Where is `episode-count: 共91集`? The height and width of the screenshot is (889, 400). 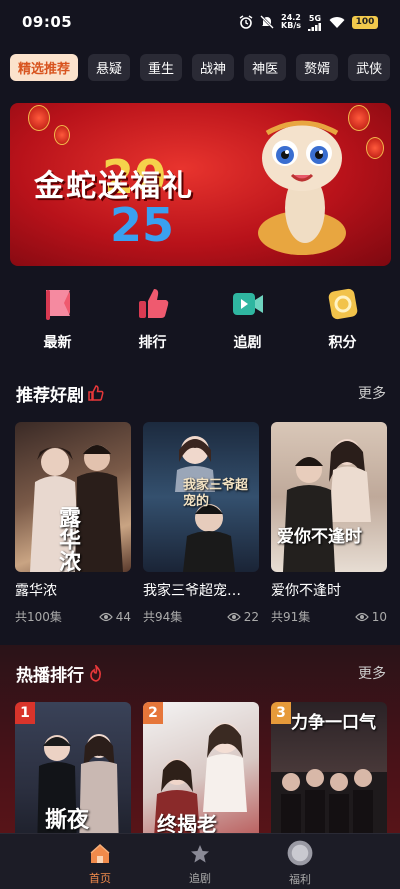
episode-count: 共91集 is located at coordinates (291, 617).